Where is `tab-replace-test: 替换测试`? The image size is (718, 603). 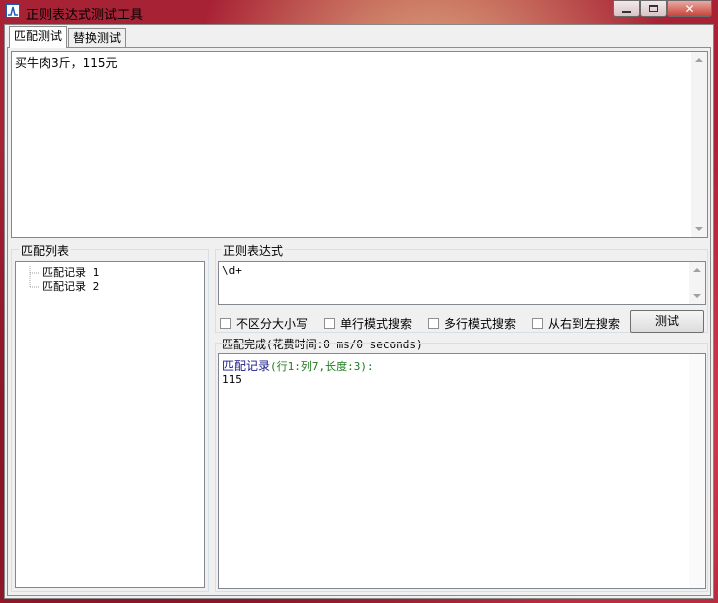 tab-replace-test: 替换测试 is located at coordinates (97, 37).